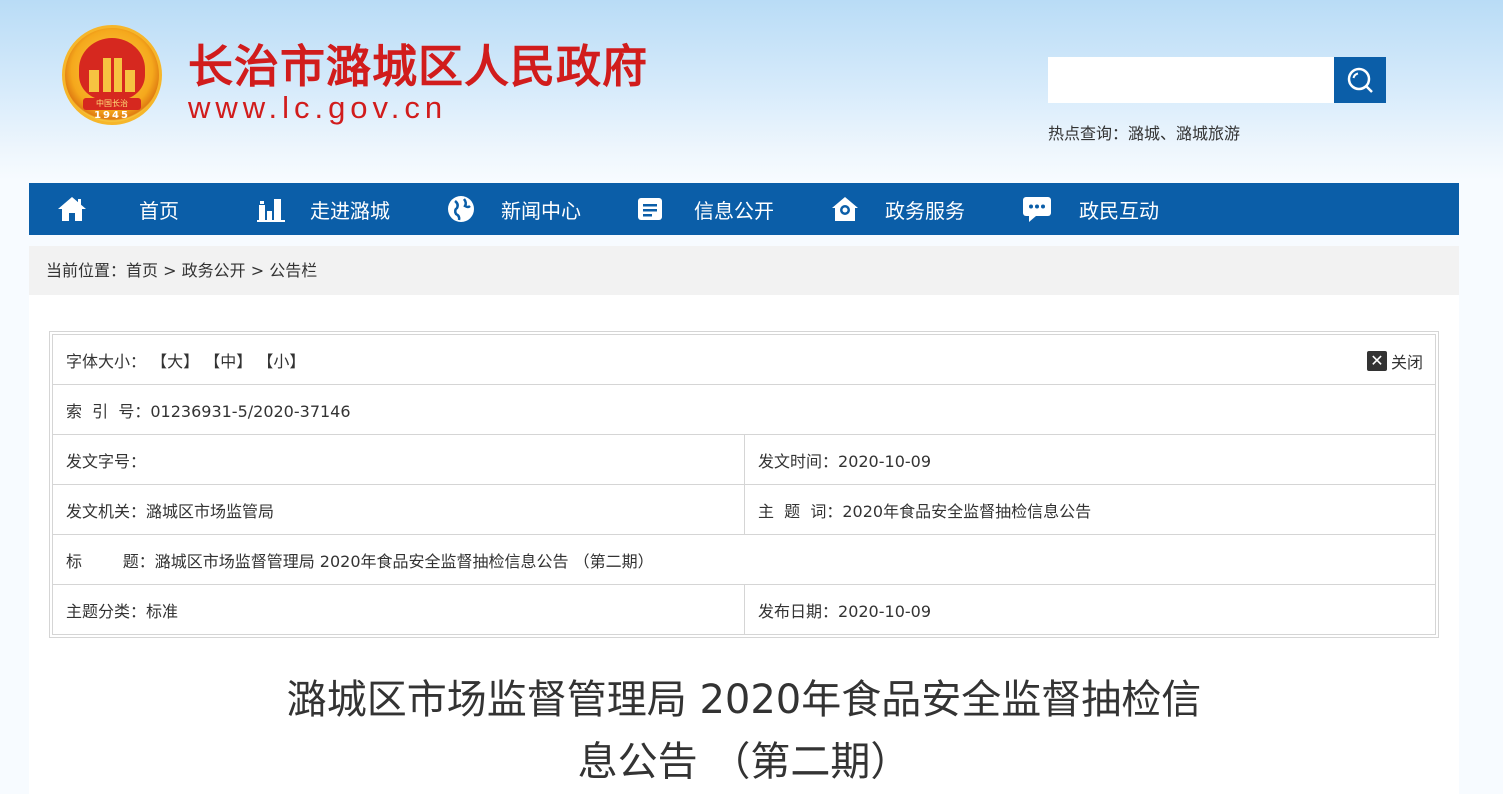 The width and height of the screenshot is (1503, 794). Describe the element at coordinates (1406, 362) in the screenshot. I see `close-label: 关闭` at that location.